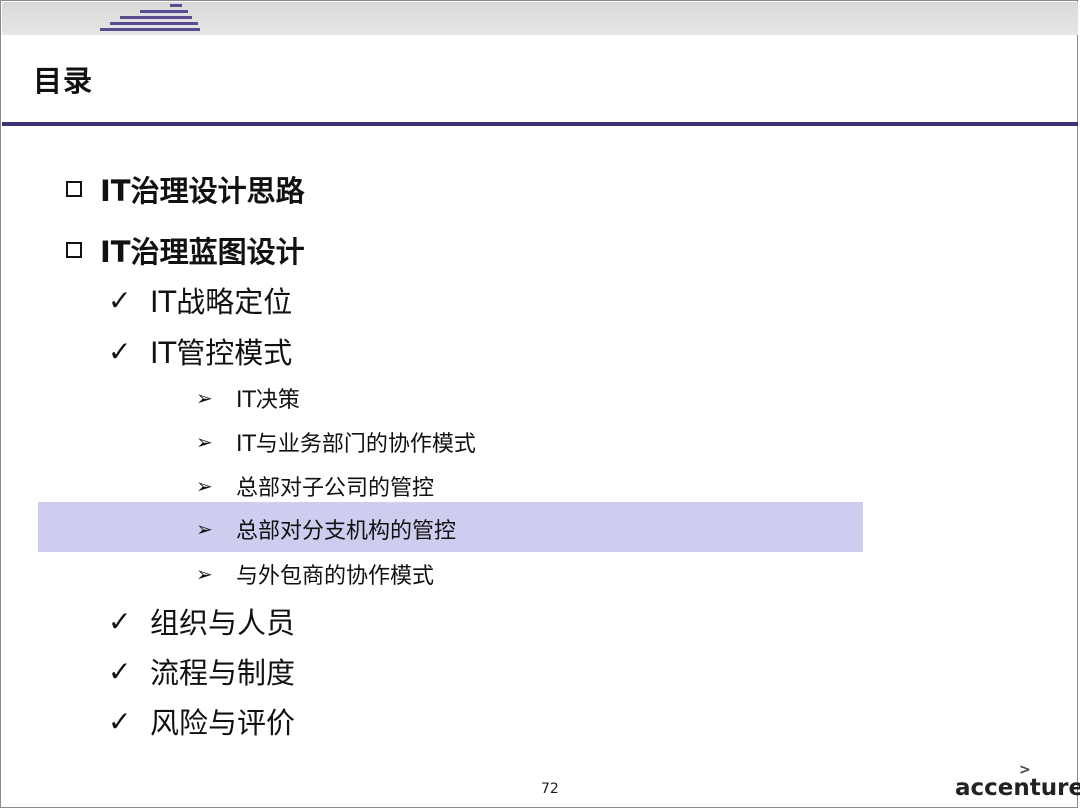 Image resolution: width=1080 pixels, height=810 pixels. Describe the element at coordinates (221, 353) in the screenshot. I see `toc-item-label: IT管控模式` at that location.